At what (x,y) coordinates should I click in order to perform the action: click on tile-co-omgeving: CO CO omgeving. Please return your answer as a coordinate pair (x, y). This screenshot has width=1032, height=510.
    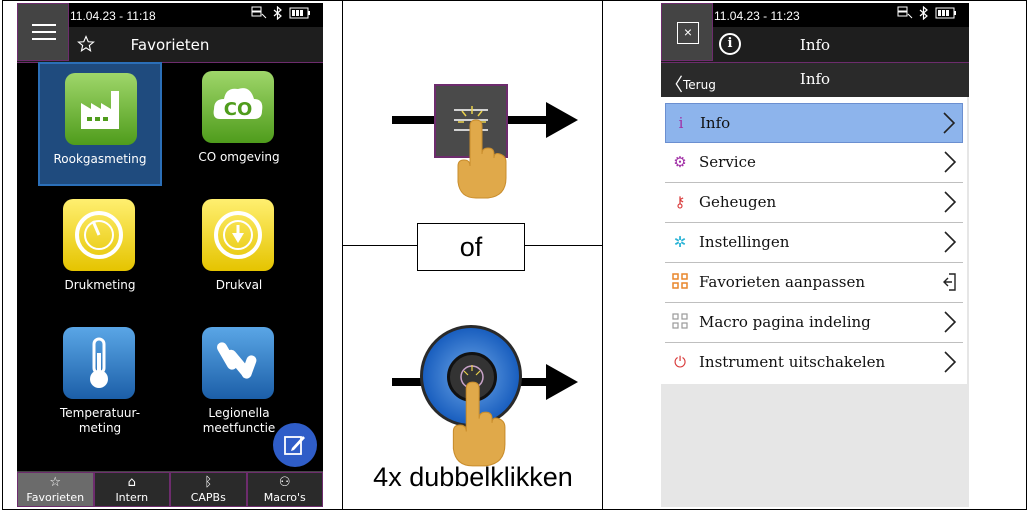
    Looking at the image, I should click on (239, 124).